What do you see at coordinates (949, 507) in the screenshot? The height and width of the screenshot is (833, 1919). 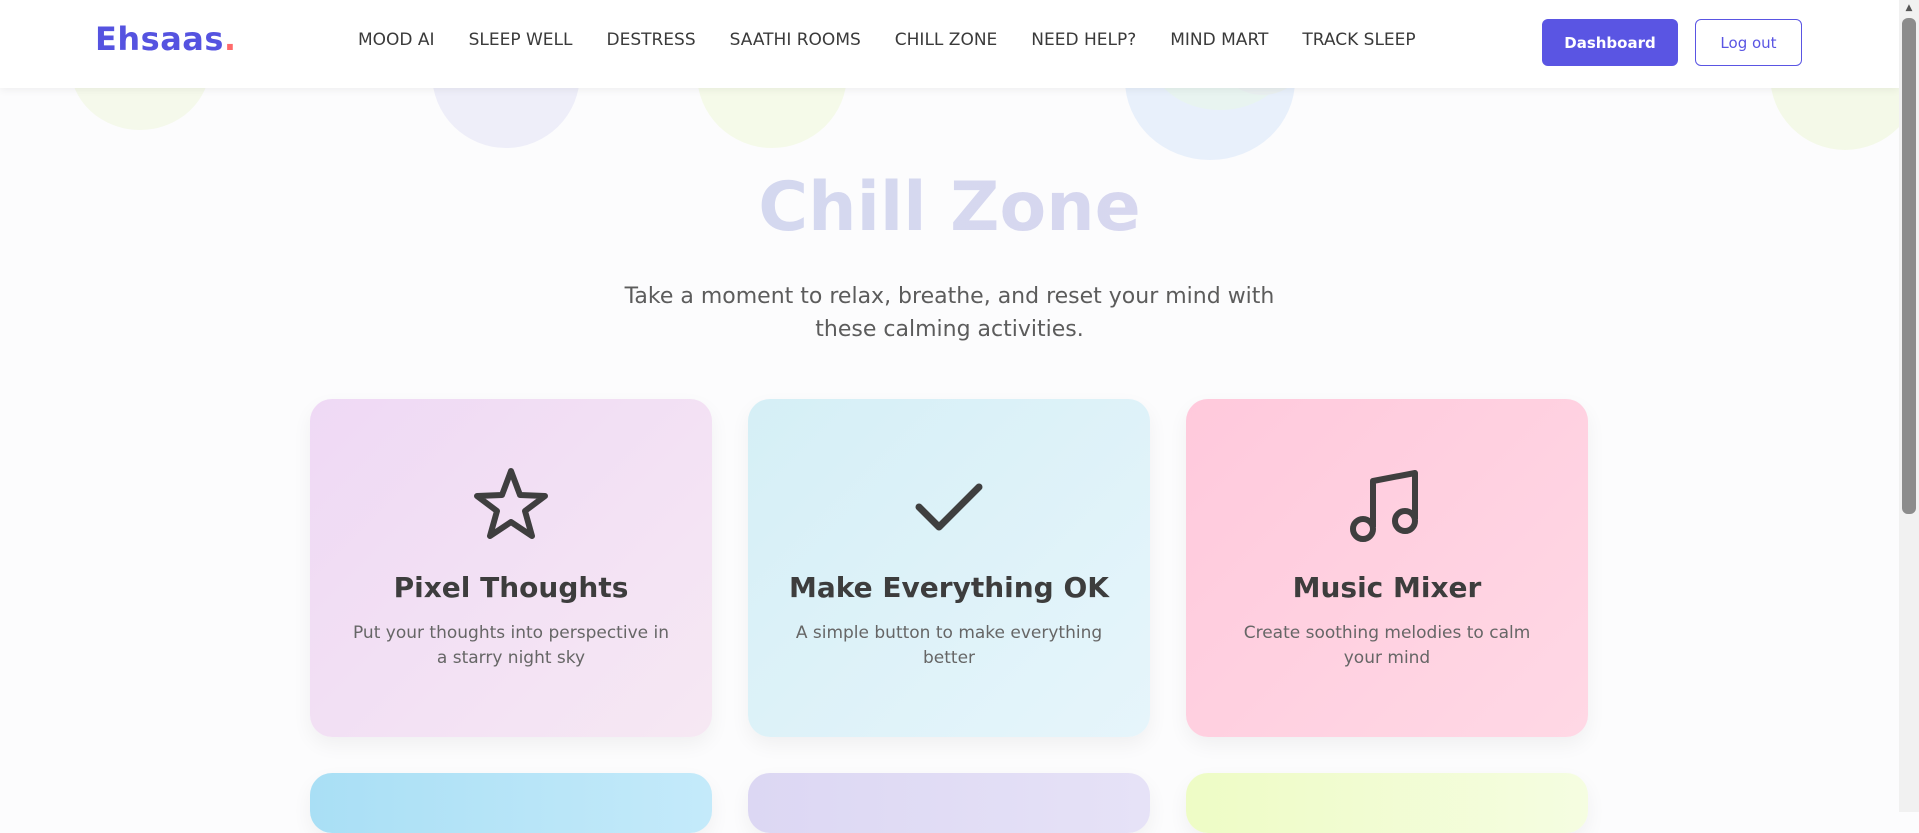 I see `check-icon` at bounding box center [949, 507].